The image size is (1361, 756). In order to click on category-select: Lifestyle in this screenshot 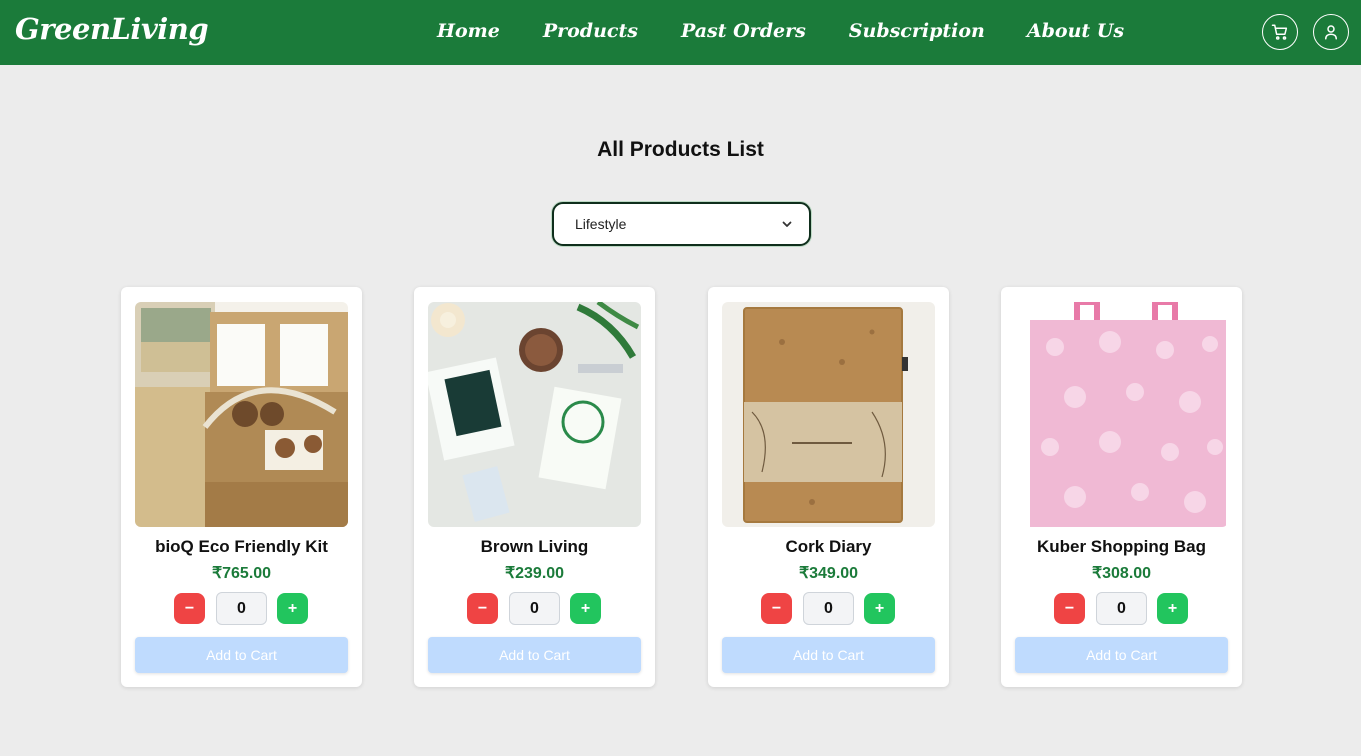, I will do `click(681, 224)`.